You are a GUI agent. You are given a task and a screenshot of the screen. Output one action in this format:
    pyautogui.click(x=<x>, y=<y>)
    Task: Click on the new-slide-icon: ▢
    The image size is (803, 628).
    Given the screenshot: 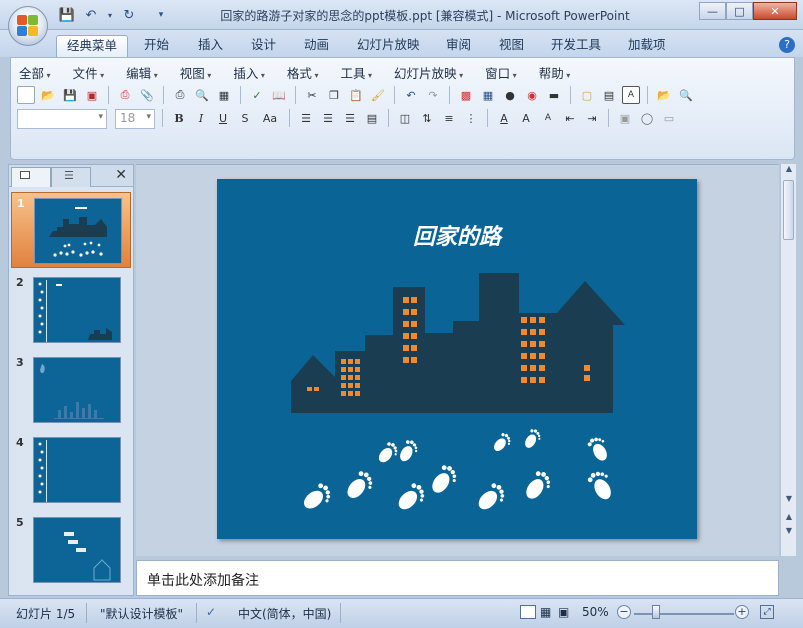 What is the action you would take?
    pyautogui.click(x=587, y=95)
    